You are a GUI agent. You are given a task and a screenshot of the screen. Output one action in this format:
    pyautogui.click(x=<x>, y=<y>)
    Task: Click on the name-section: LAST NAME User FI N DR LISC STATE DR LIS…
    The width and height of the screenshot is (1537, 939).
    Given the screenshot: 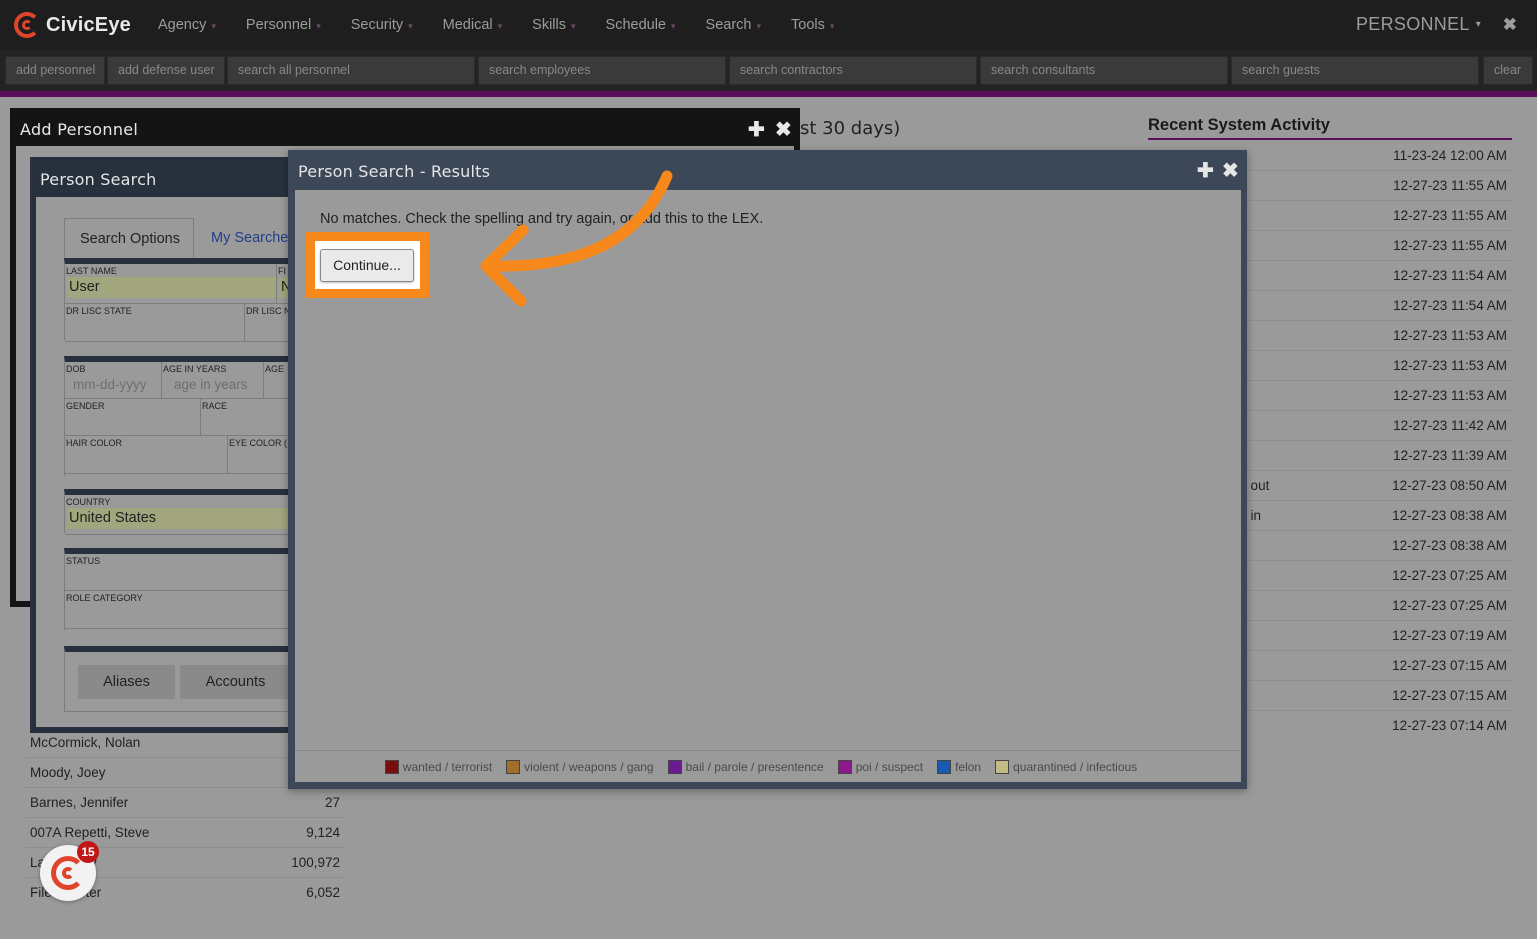 What is the action you would take?
    pyautogui.click(x=180, y=300)
    